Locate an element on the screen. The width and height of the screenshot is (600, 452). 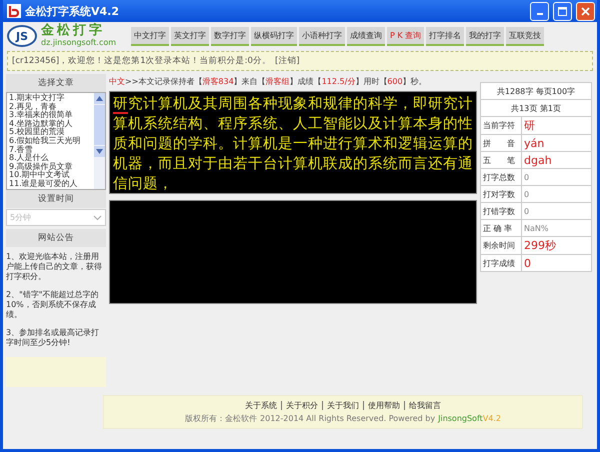
footer-link: 使用帮助 is located at coordinates (383, 405).